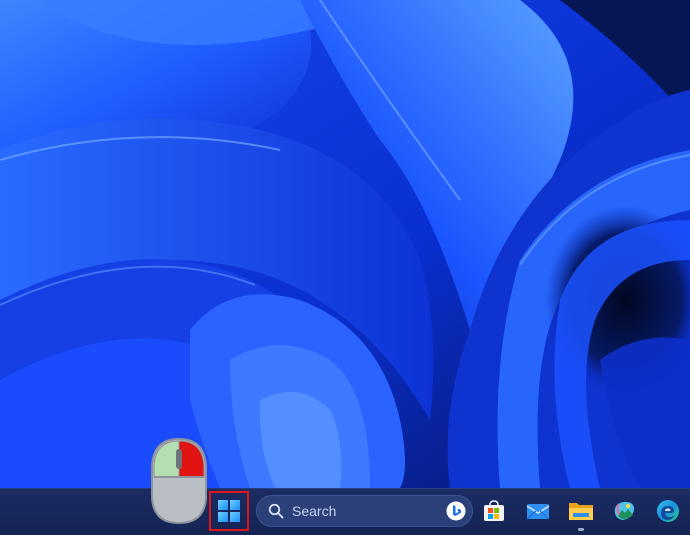 This screenshot has height=535, width=690. What do you see at coordinates (276, 511) in the screenshot?
I see `search-icon` at bounding box center [276, 511].